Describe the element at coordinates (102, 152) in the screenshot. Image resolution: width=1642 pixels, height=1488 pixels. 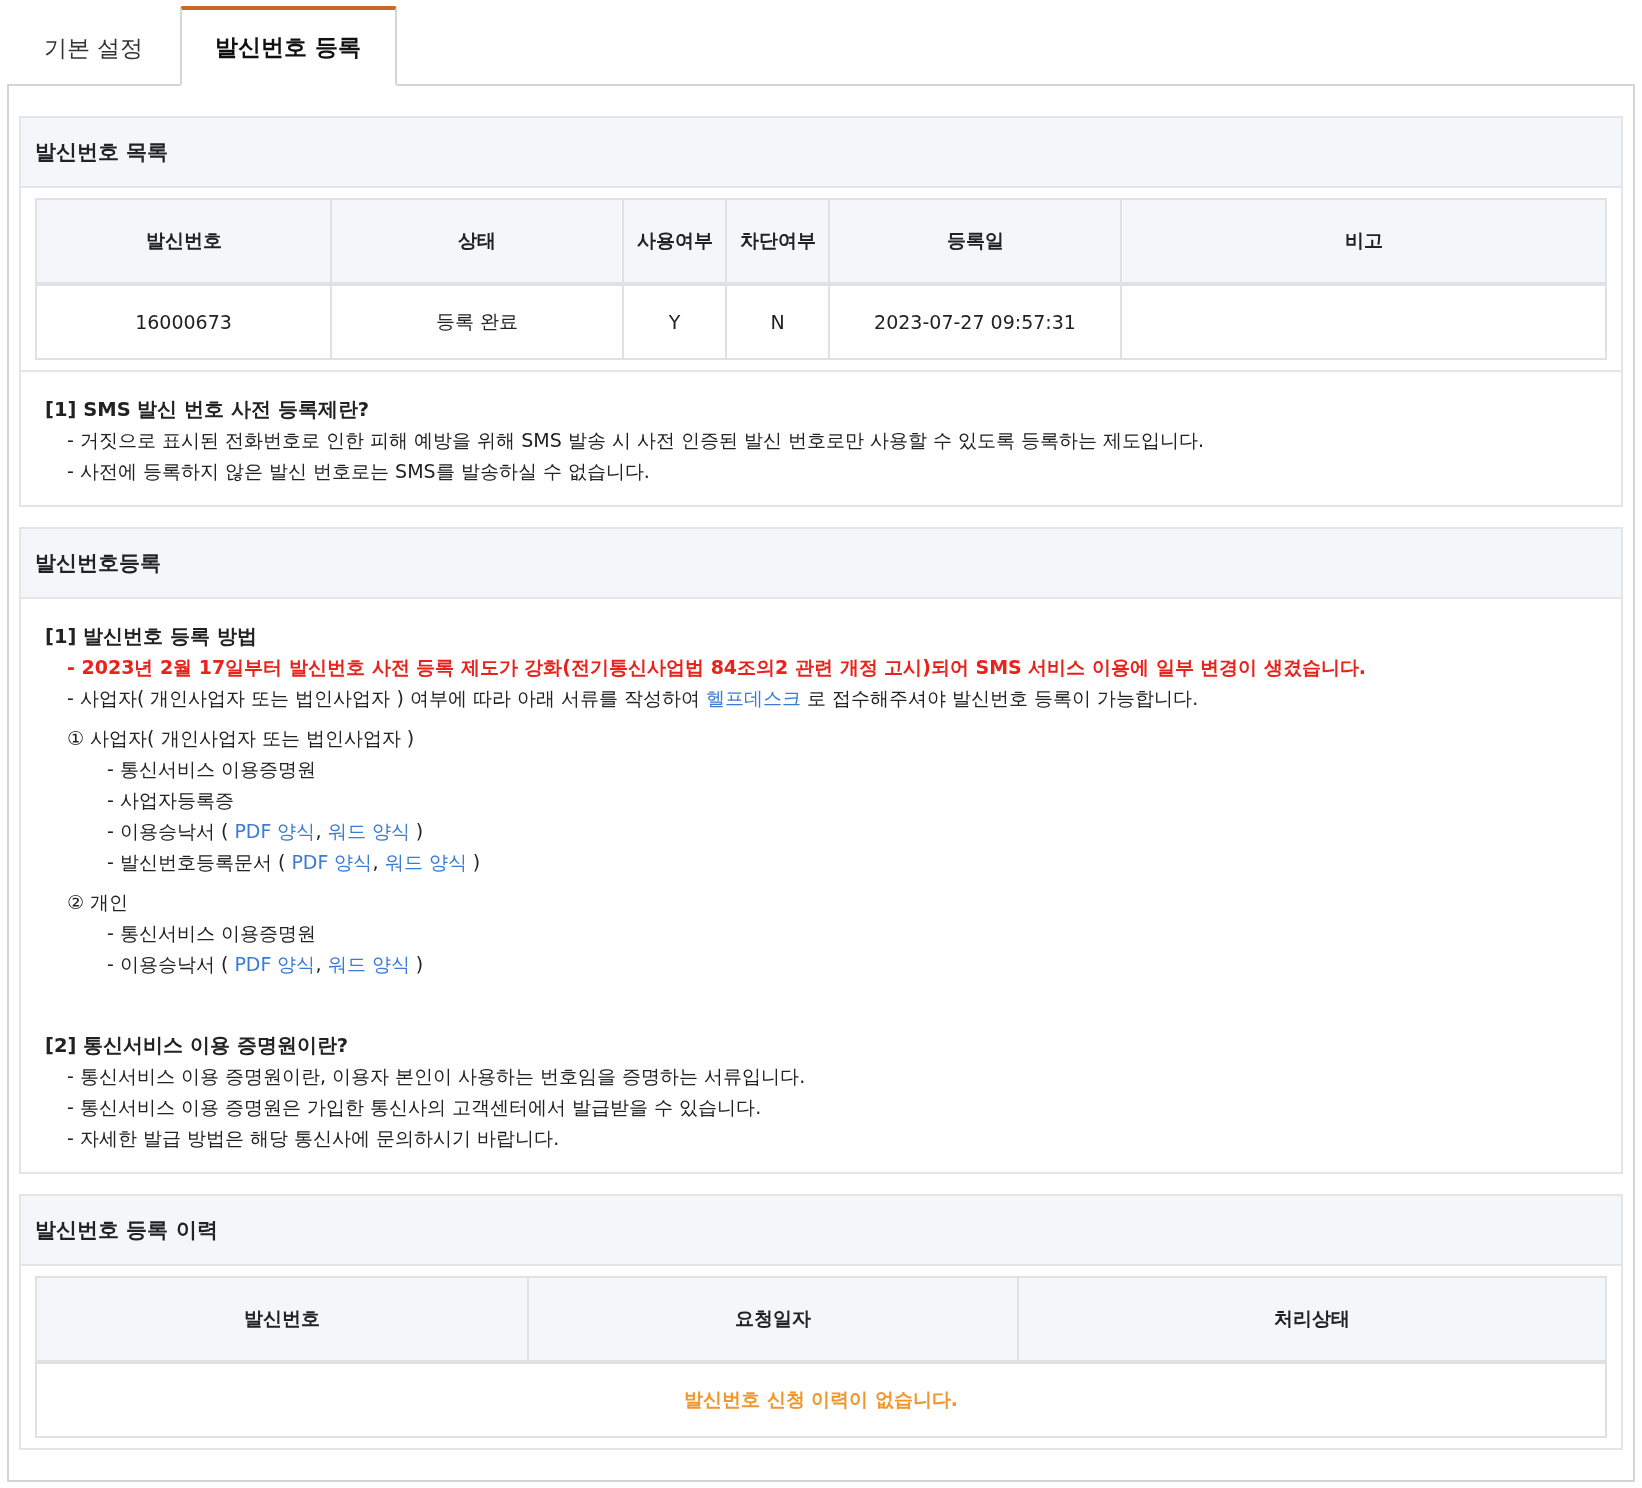
I see `section-title: 발신번호 목록` at that location.